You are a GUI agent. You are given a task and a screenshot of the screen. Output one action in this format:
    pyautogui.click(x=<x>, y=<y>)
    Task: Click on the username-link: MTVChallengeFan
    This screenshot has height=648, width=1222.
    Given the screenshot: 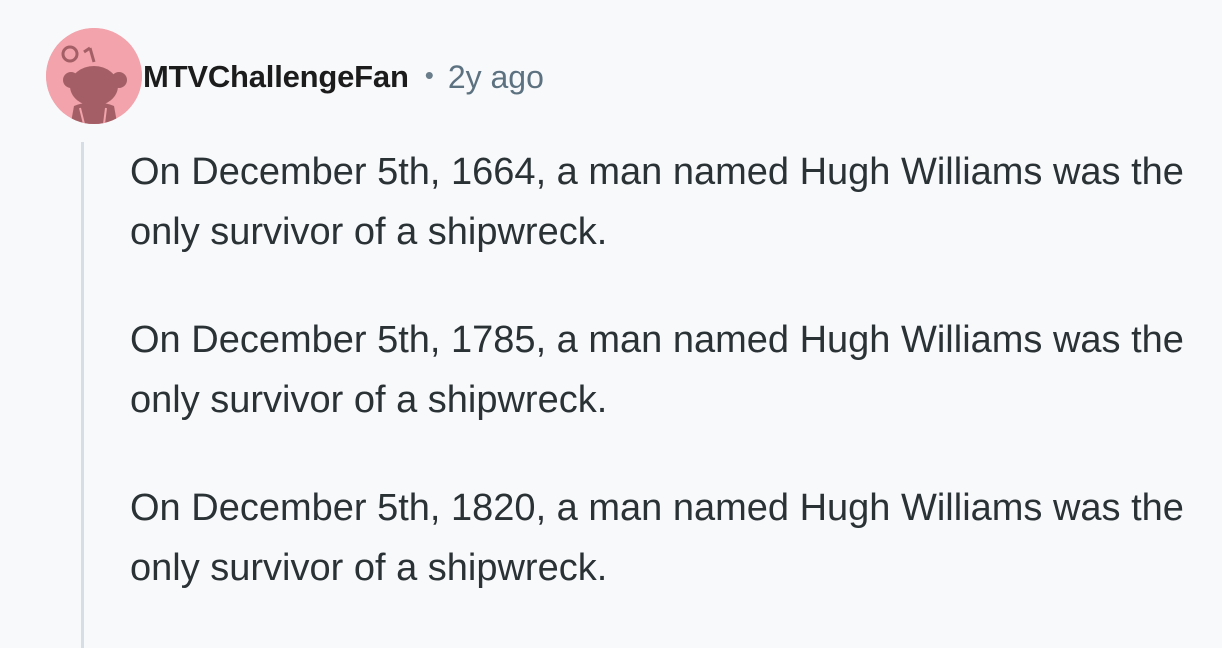 What is the action you would take?
    pyautogui.click(x=276, y=77)
    